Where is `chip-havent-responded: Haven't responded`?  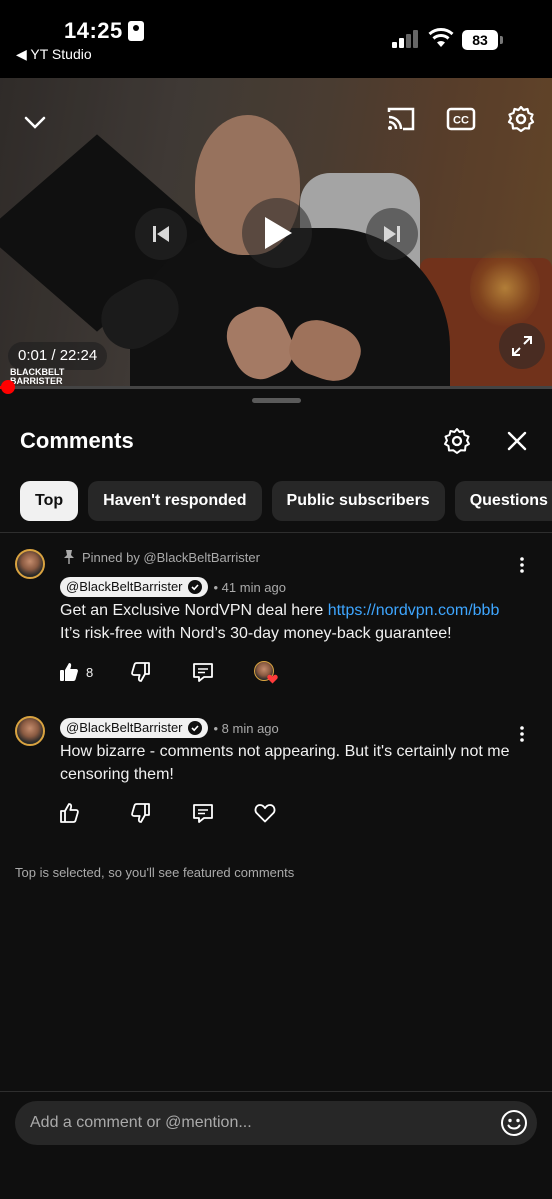 chip-havent-responded: Haven't responded is located at coordinates (175, 501).